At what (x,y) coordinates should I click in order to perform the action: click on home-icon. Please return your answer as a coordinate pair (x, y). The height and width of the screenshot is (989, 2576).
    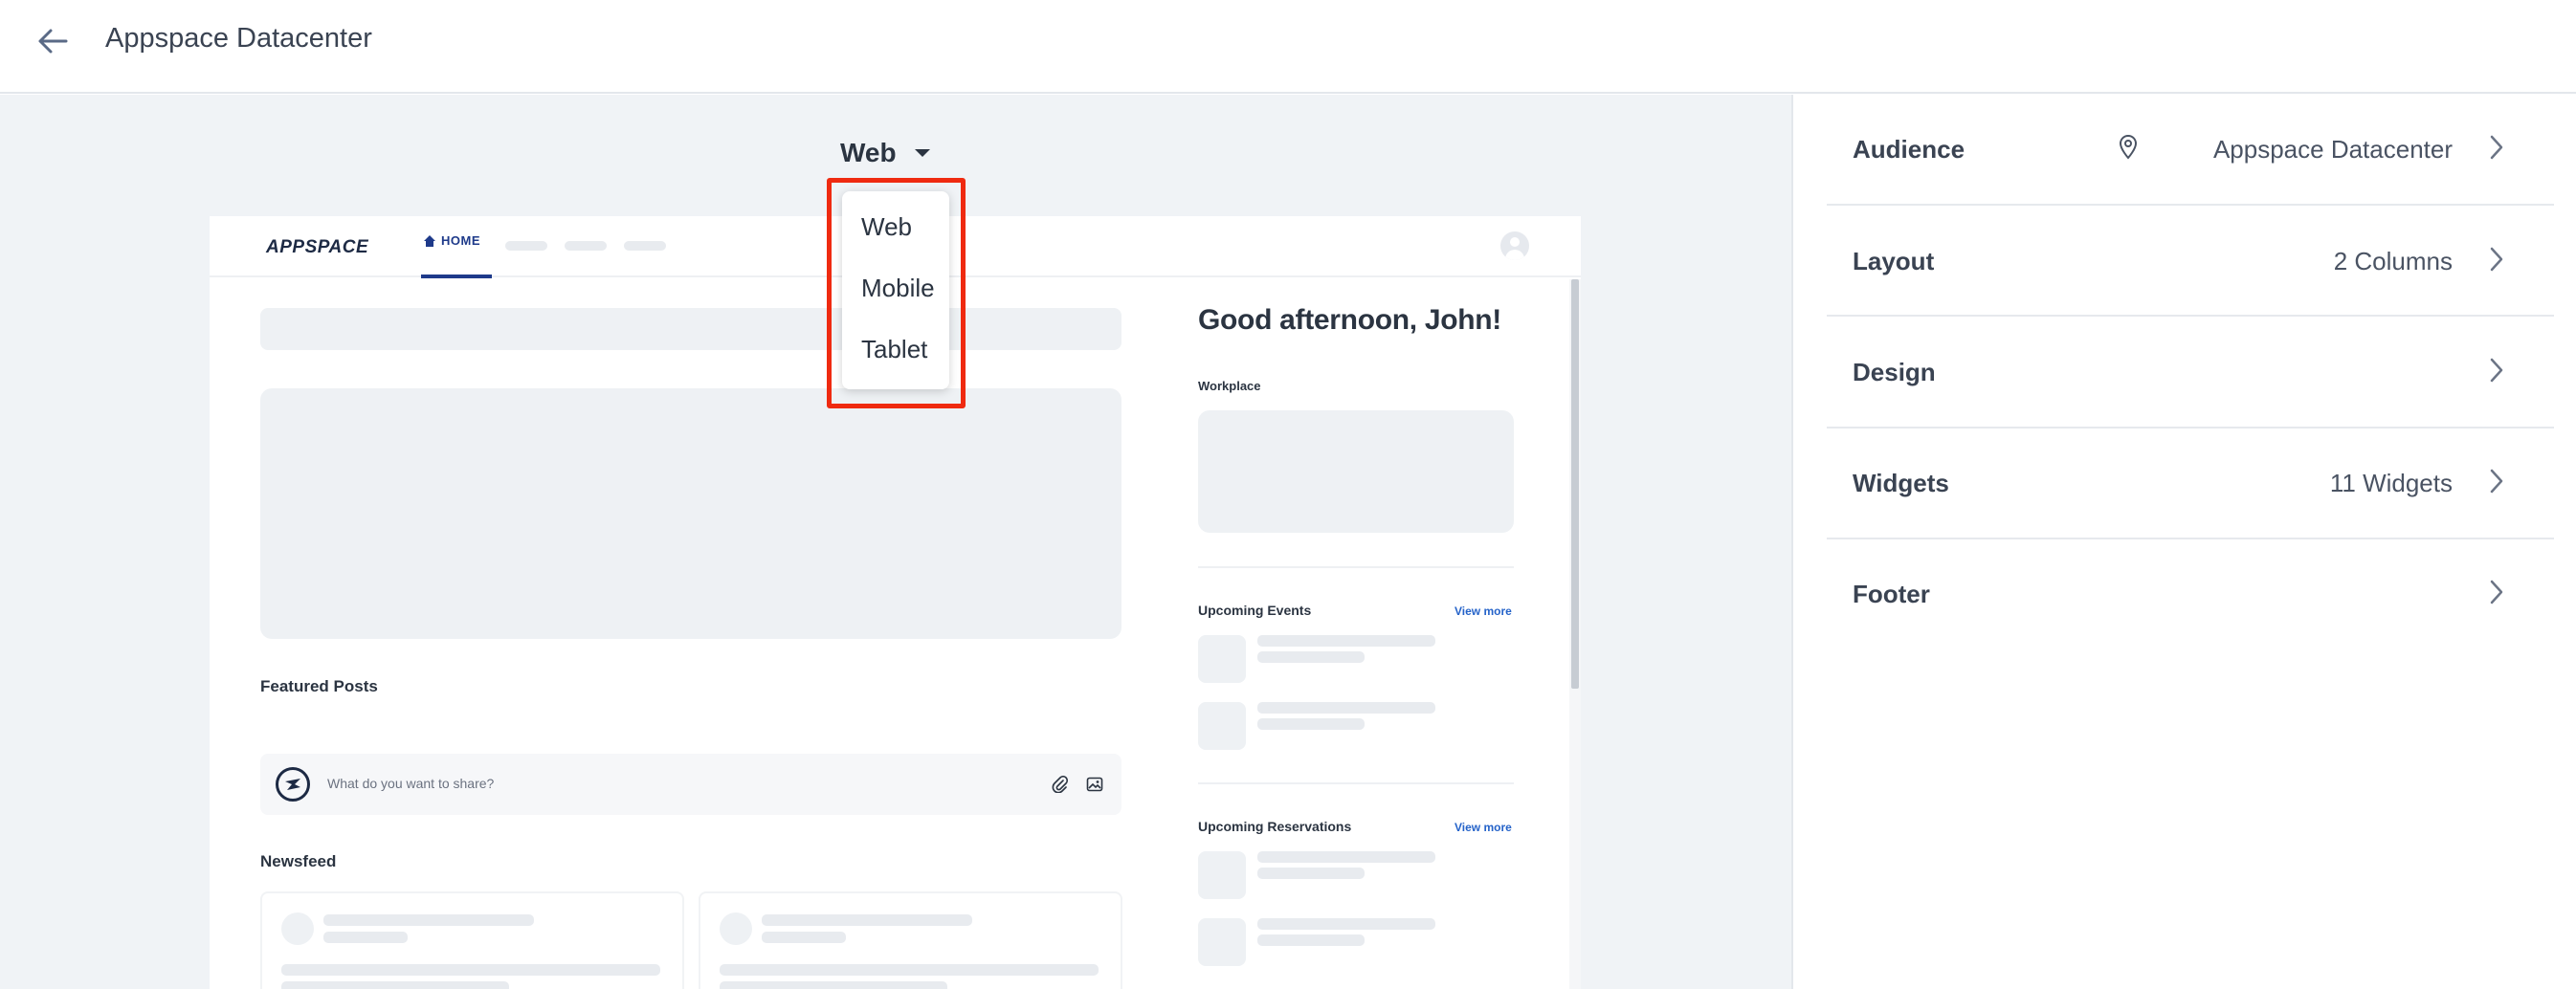
    Looking at the image, I should click on (429, 240).